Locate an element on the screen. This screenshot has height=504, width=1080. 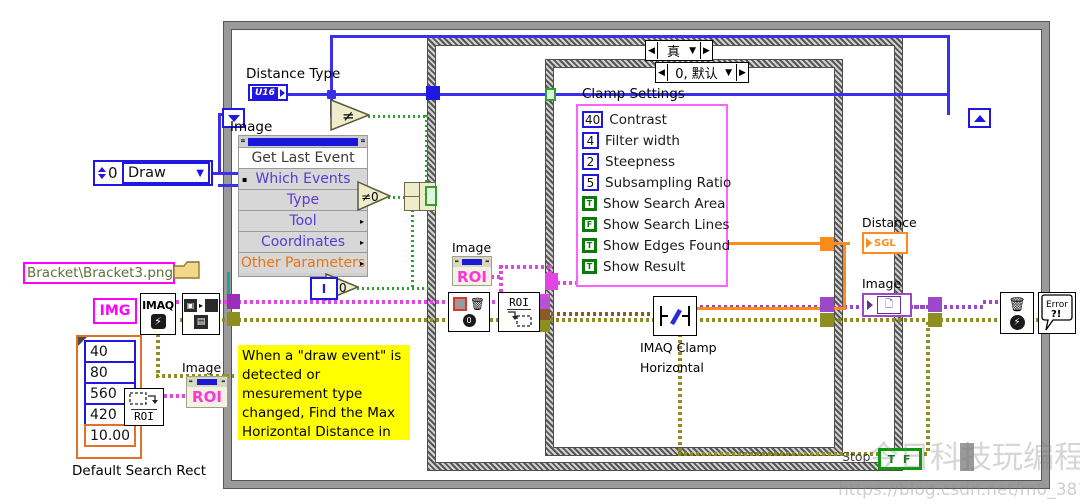
case-selector-tunnel-top is located at coordinates (550, 94).